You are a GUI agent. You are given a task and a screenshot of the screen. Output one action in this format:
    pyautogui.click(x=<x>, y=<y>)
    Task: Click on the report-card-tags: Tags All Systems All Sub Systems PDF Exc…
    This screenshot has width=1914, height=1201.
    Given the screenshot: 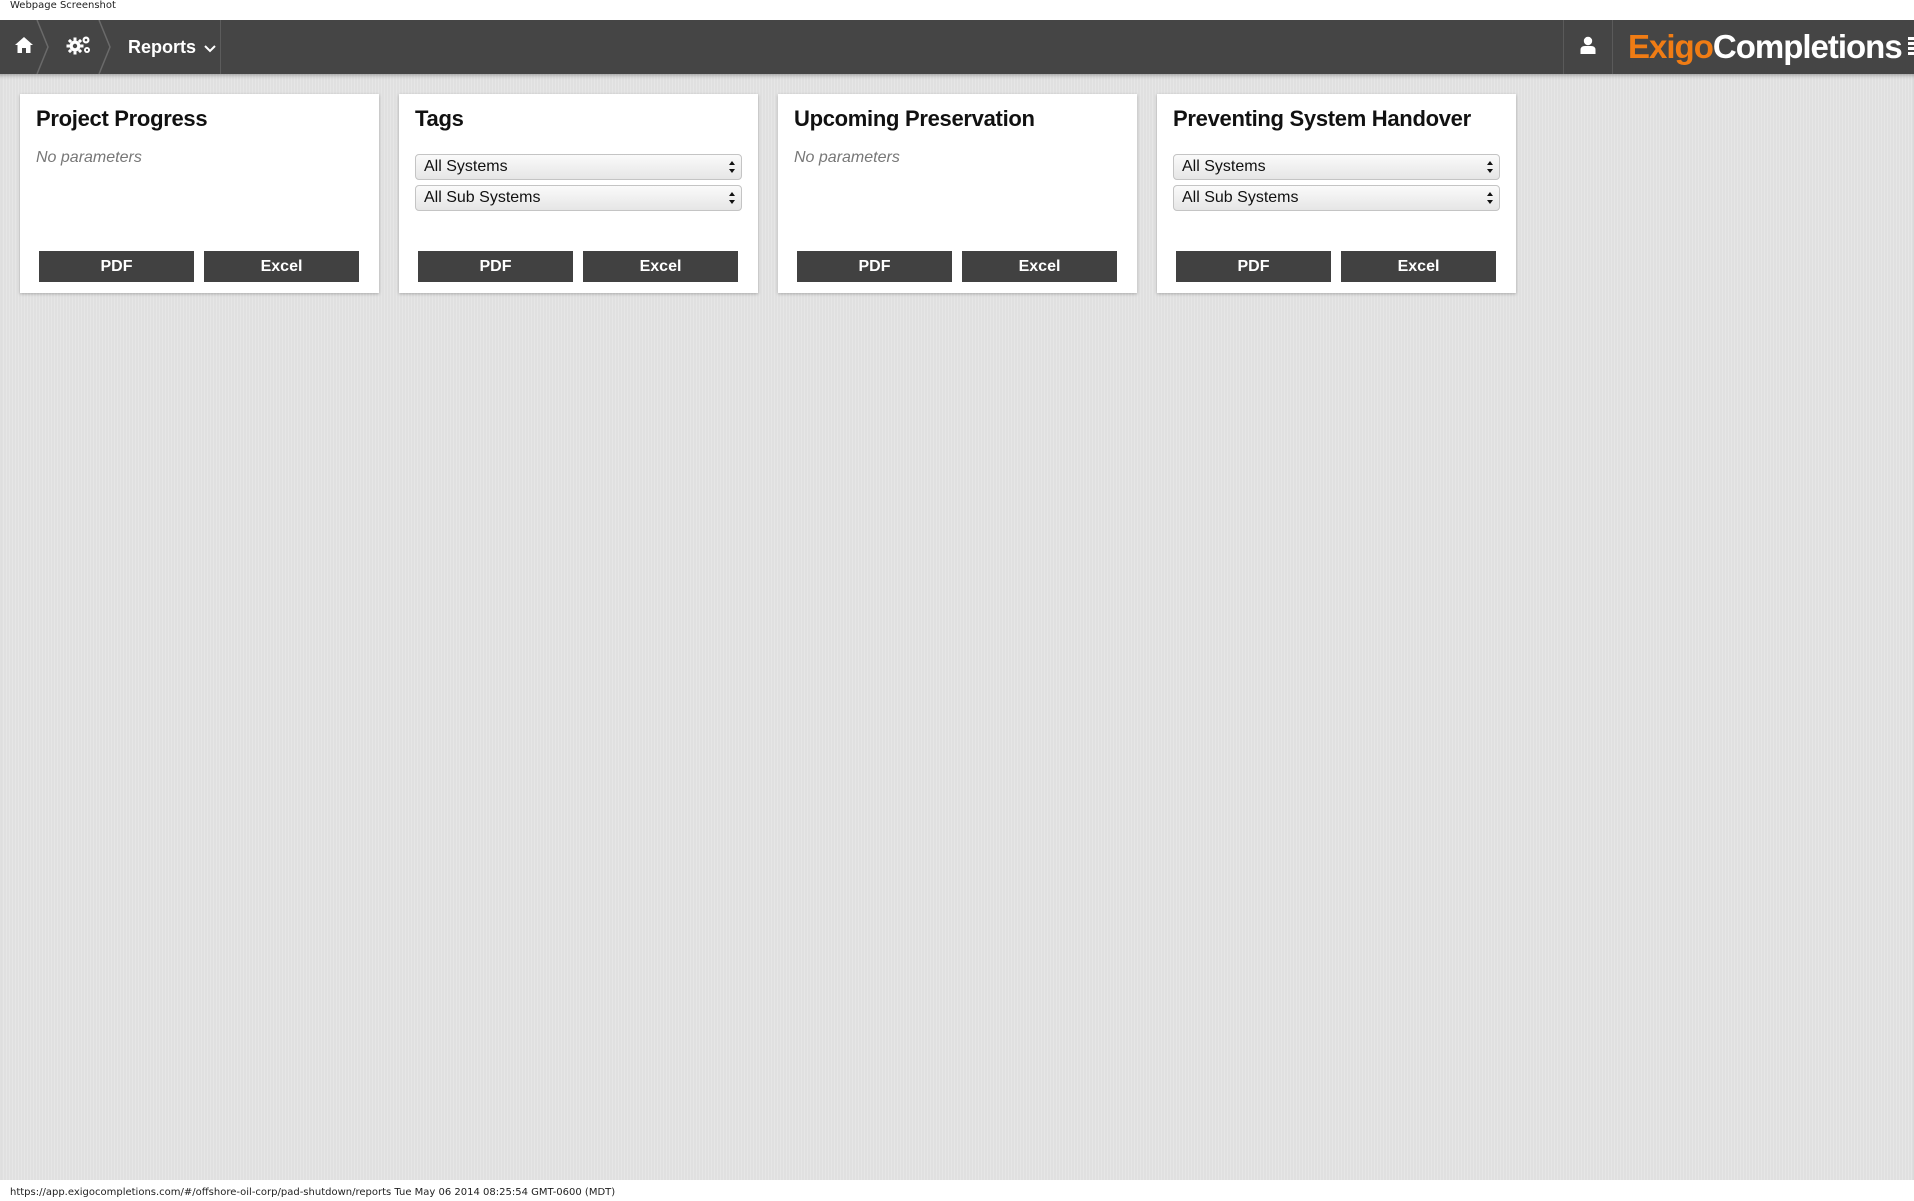 What is the action you would take?
    pyautogui.click(x=578, y=193)
    